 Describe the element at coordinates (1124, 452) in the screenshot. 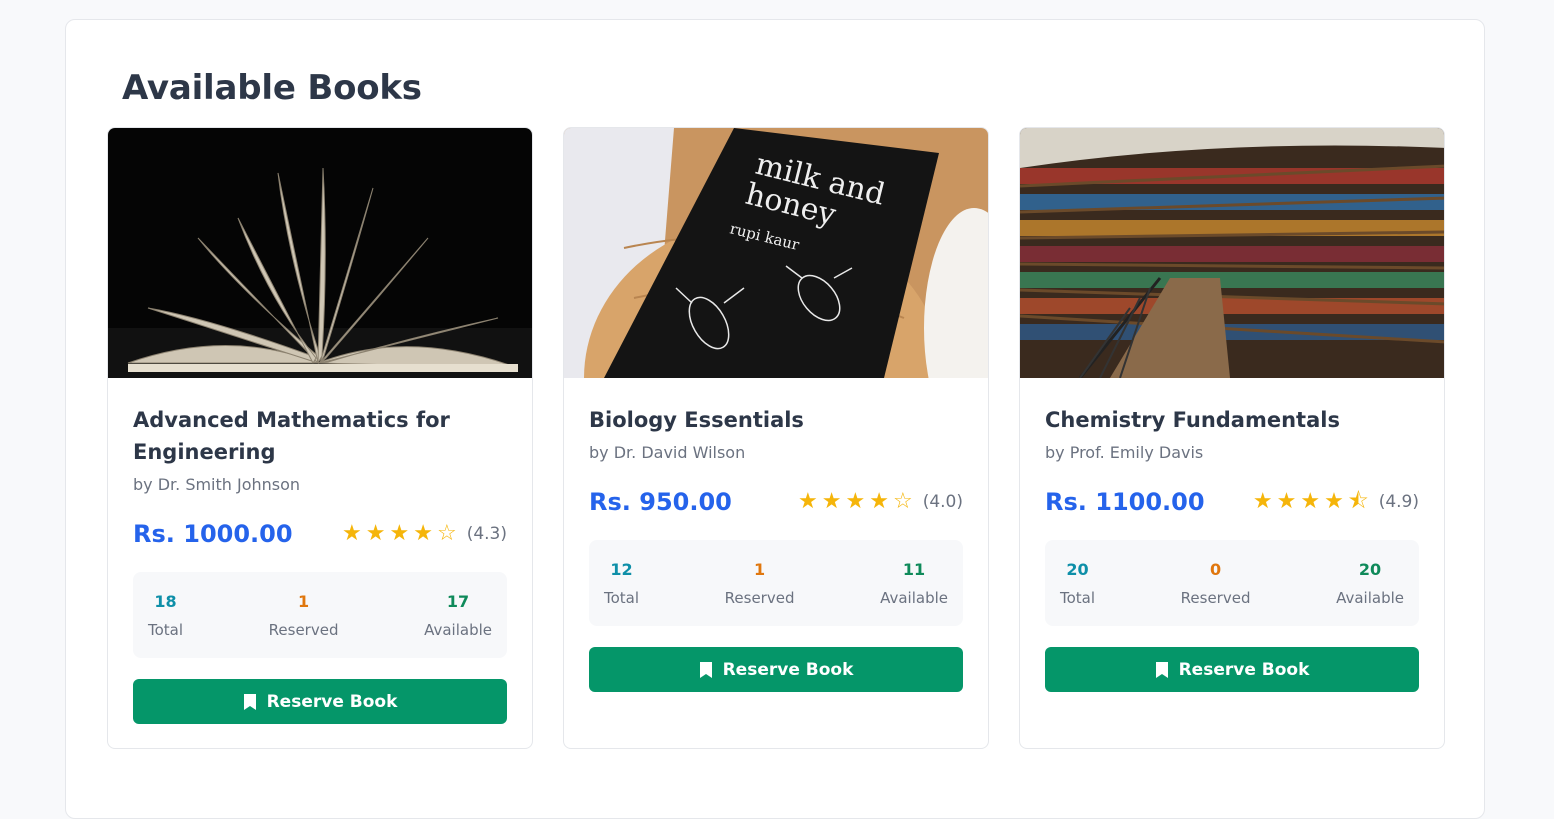

I see `book-author: by Prof. Emily Davis` at that location.